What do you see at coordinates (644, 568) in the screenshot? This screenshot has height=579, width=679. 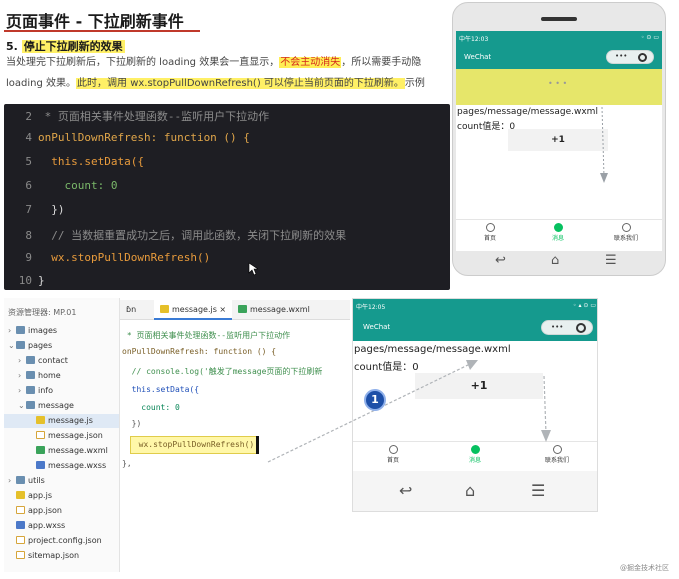 I see `watermark: @掘金技术社区` at bounding box center [644, 568].